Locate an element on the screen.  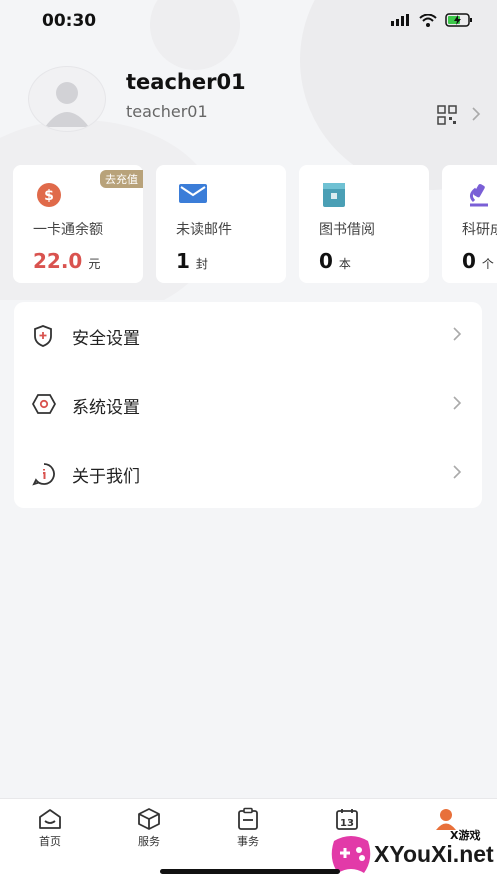
battery-charging-icon is located at coordinates (458, 20).